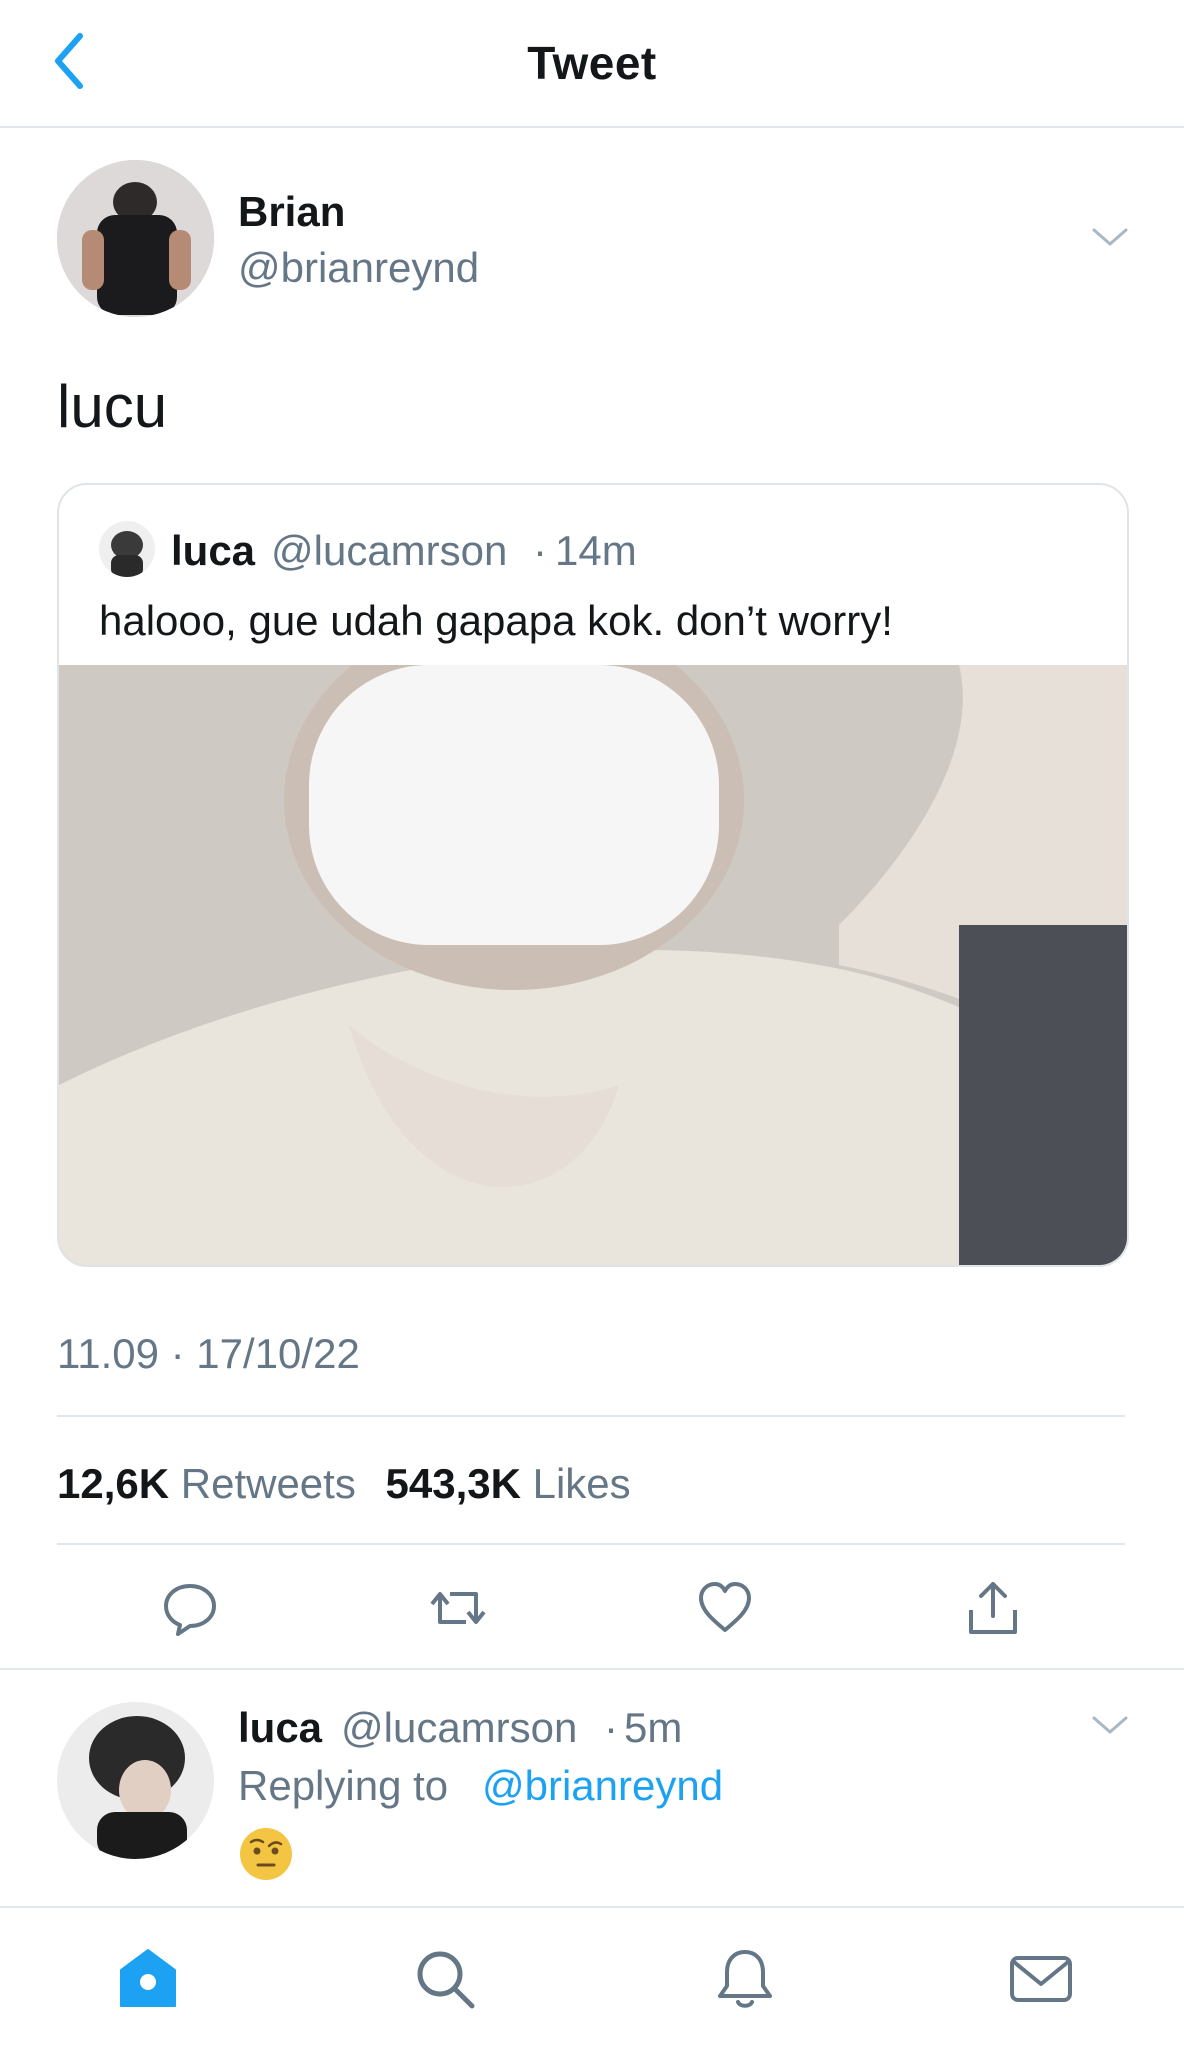 This screenshot has height=2050, width=1184. I want to click on retweet-button, so click(458, 1608).